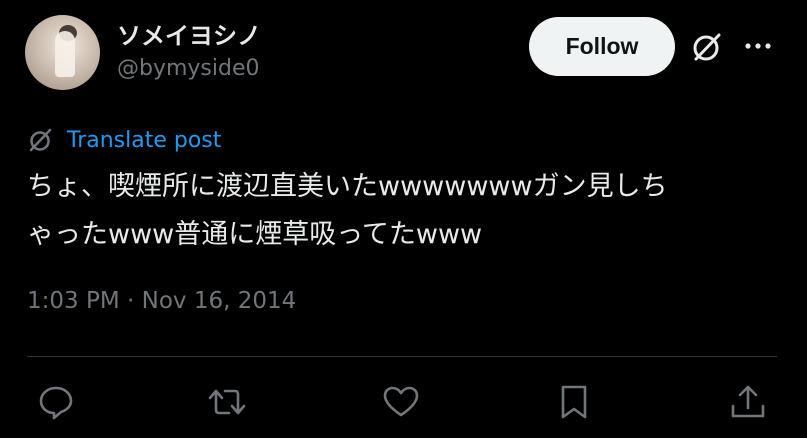  Describe the element at coordinates (56, 402) in the screenshot. I see `reply-icon` at that location.